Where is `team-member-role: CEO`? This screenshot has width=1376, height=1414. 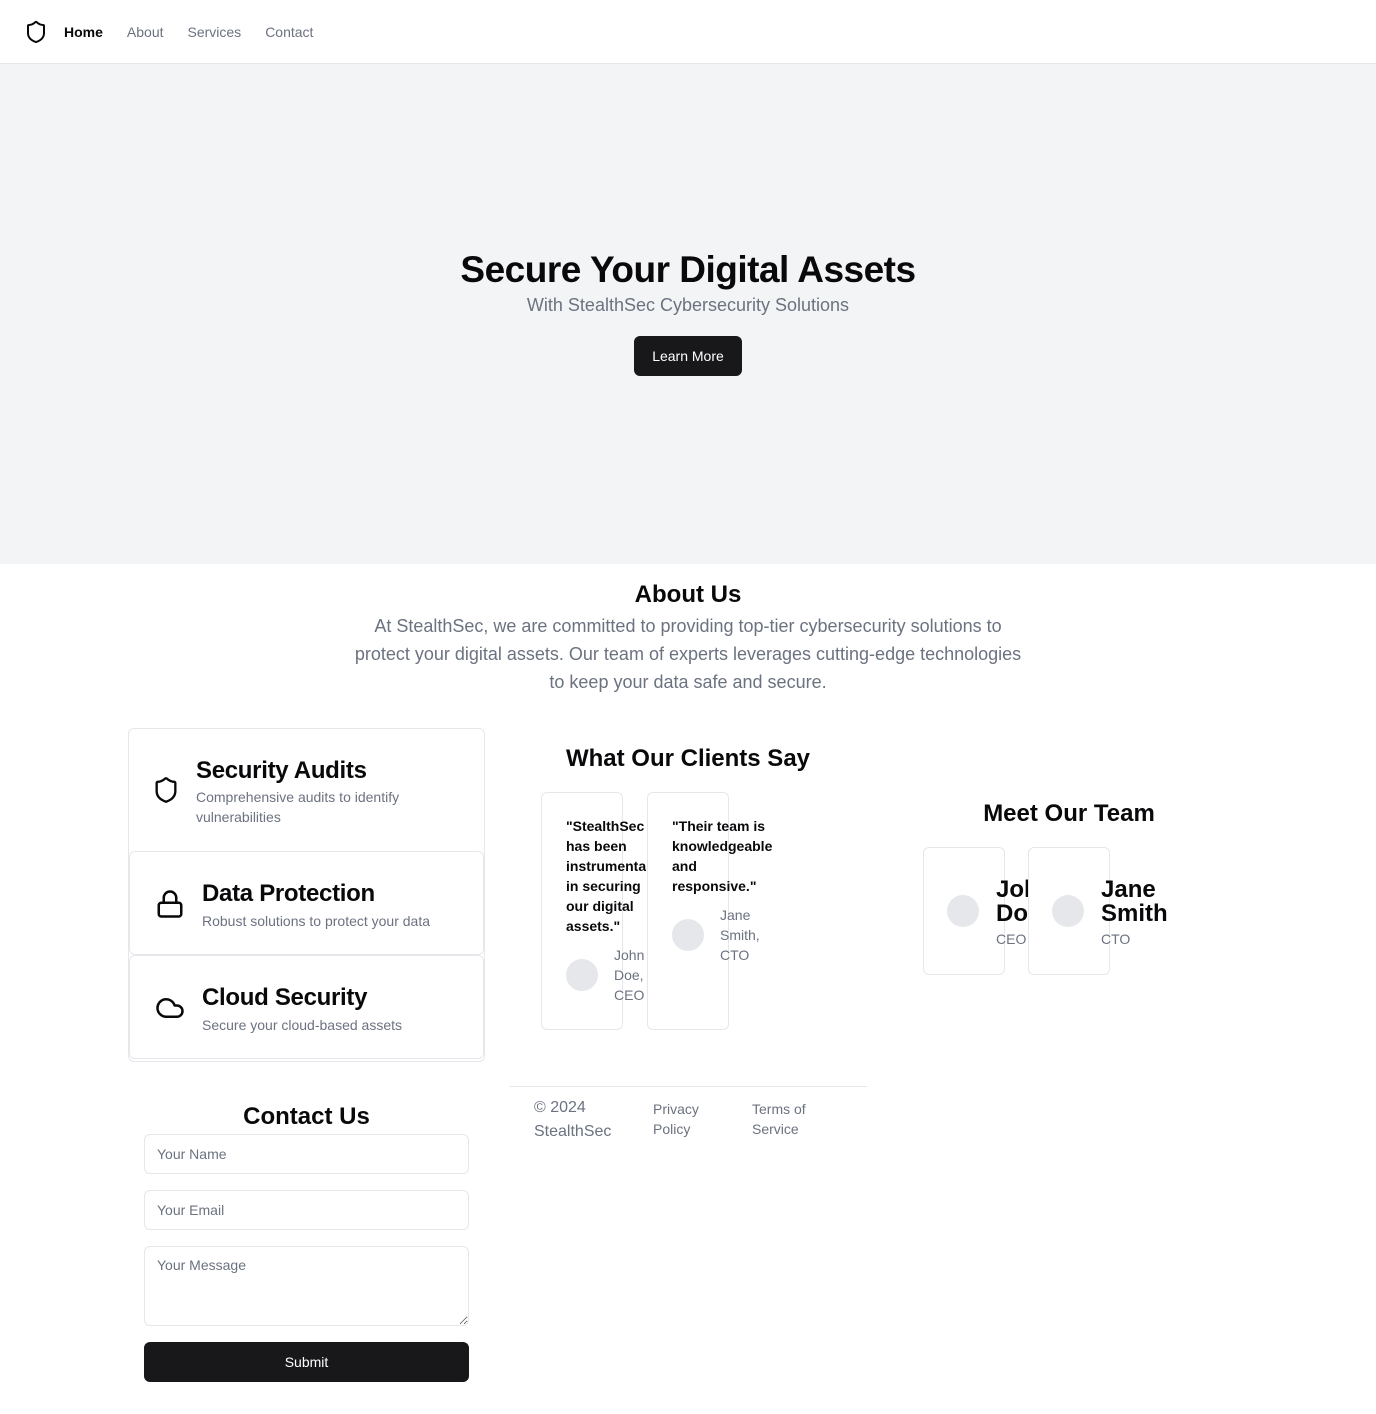
team-member-role: CEO is located at coordinates (1011, 939).